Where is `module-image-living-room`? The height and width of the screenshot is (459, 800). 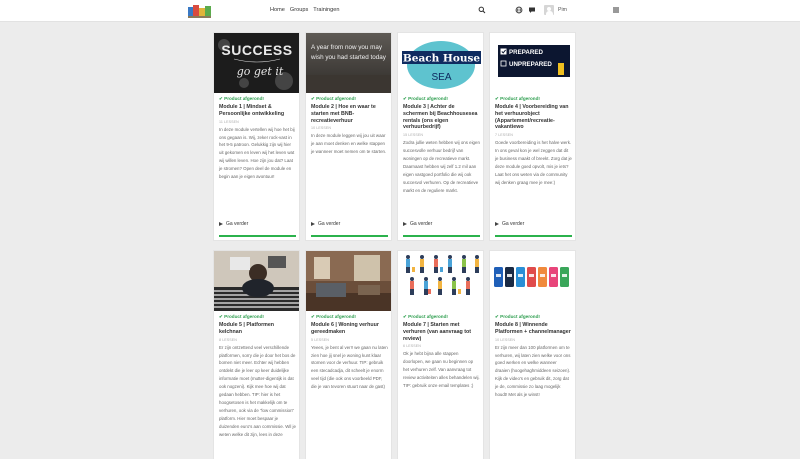 module-image-living-room is located at coordinates (348, 281).